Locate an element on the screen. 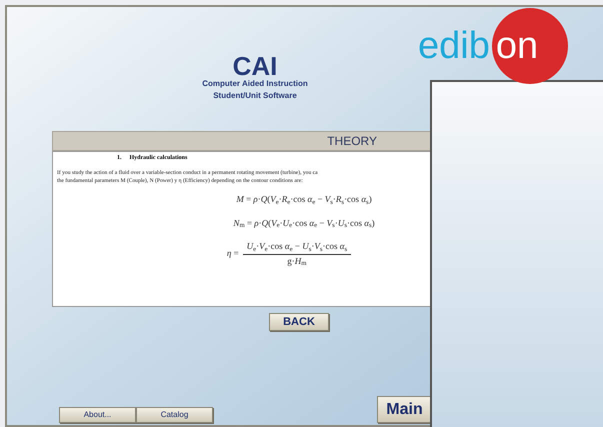  formula-label: η = is located at coordinates (232, 253).